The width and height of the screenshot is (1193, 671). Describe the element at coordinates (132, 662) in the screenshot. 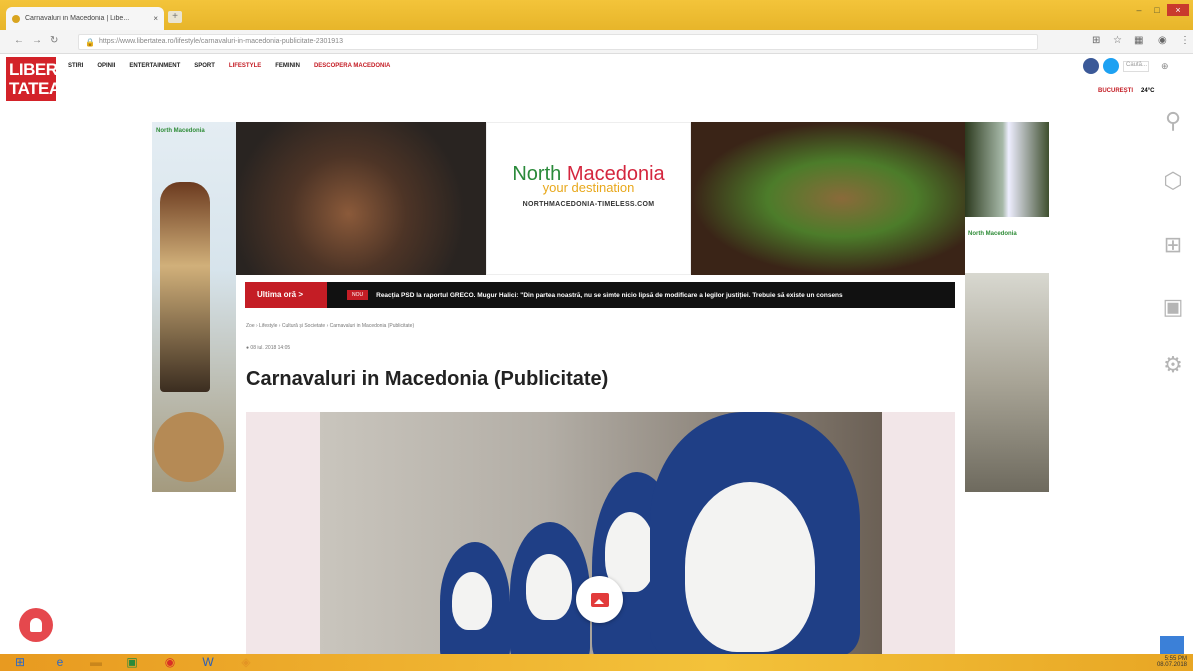

I see `excel-icon: ▣` at that location.